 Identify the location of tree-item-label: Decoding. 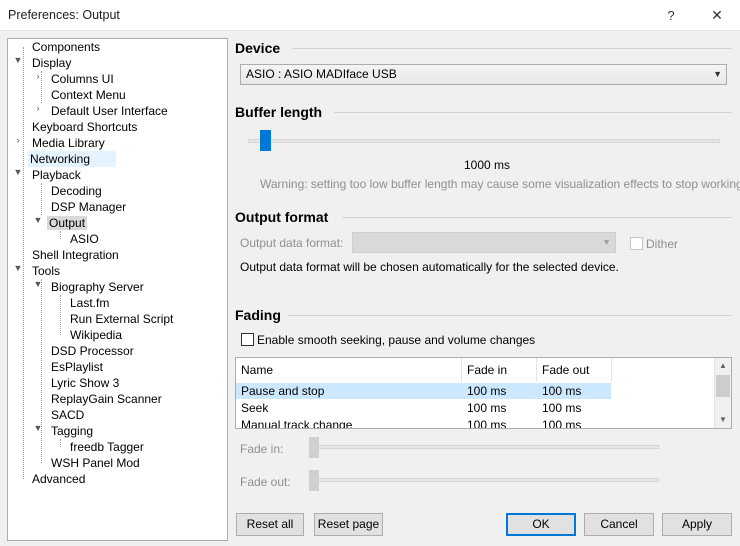
(76, 191).